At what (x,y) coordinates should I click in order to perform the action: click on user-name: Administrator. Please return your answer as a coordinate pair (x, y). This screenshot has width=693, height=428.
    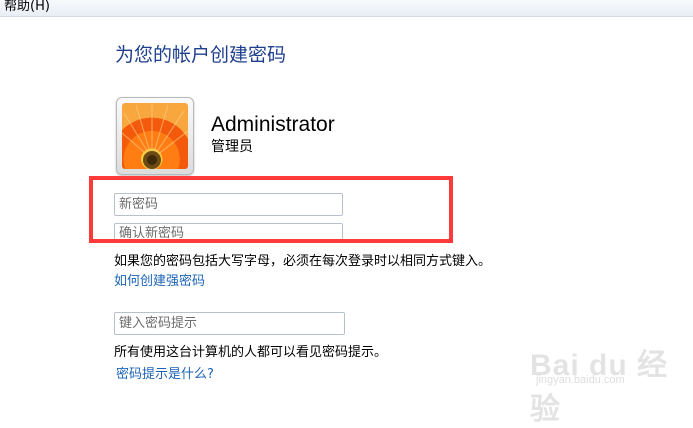
    Looking at the image, I should click on (273, 124).